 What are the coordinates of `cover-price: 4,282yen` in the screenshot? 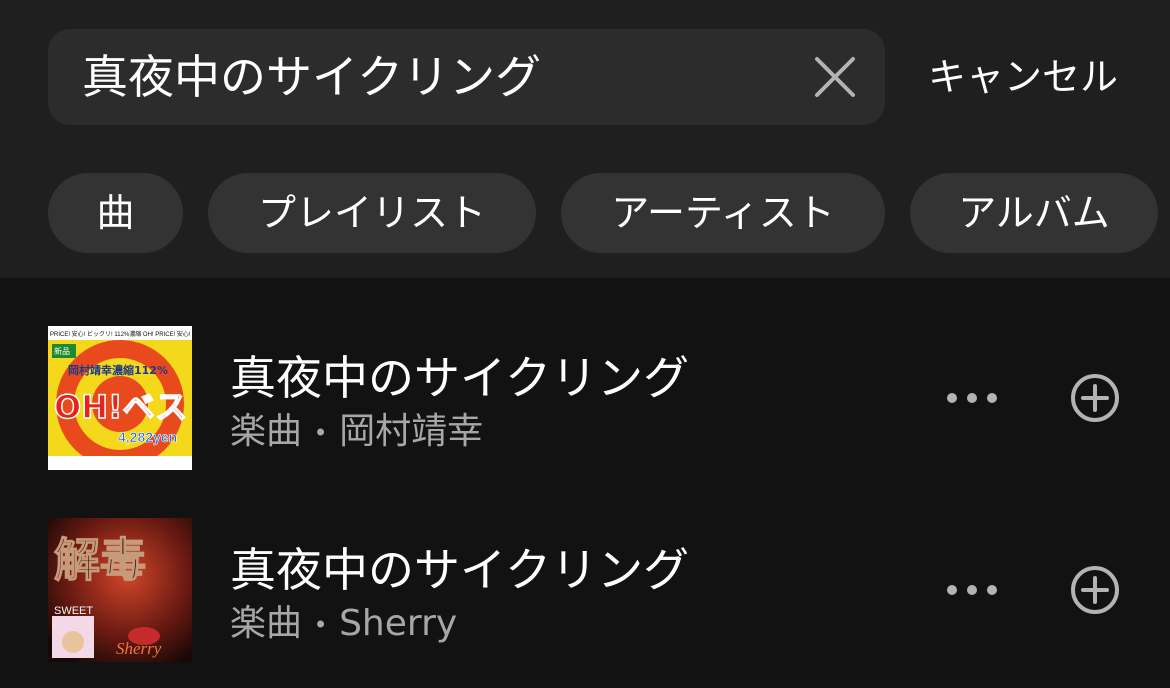 It's located at (147, 437).